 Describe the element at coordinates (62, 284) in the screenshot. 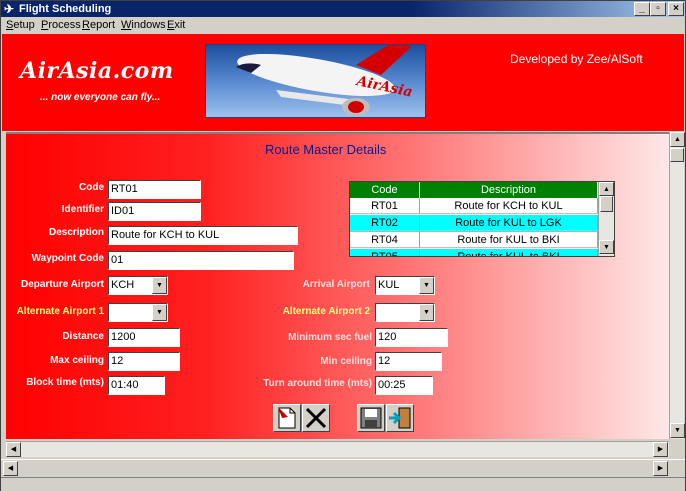

I see `departure-label: Departure Airport` at that location.